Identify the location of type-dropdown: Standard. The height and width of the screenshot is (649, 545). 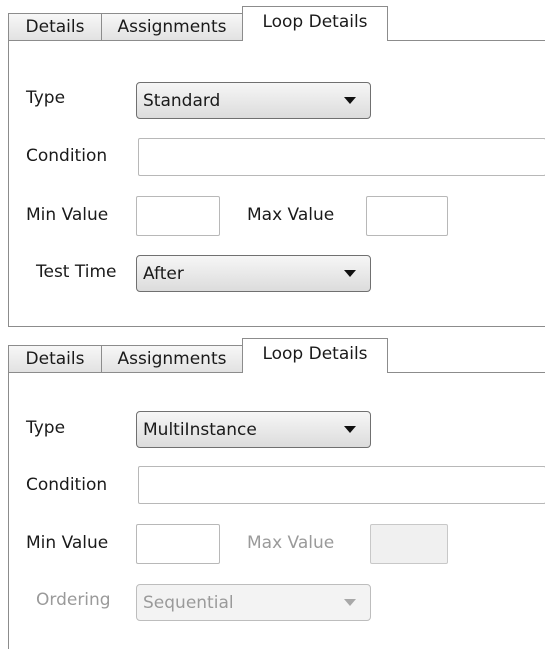
(253, 100).